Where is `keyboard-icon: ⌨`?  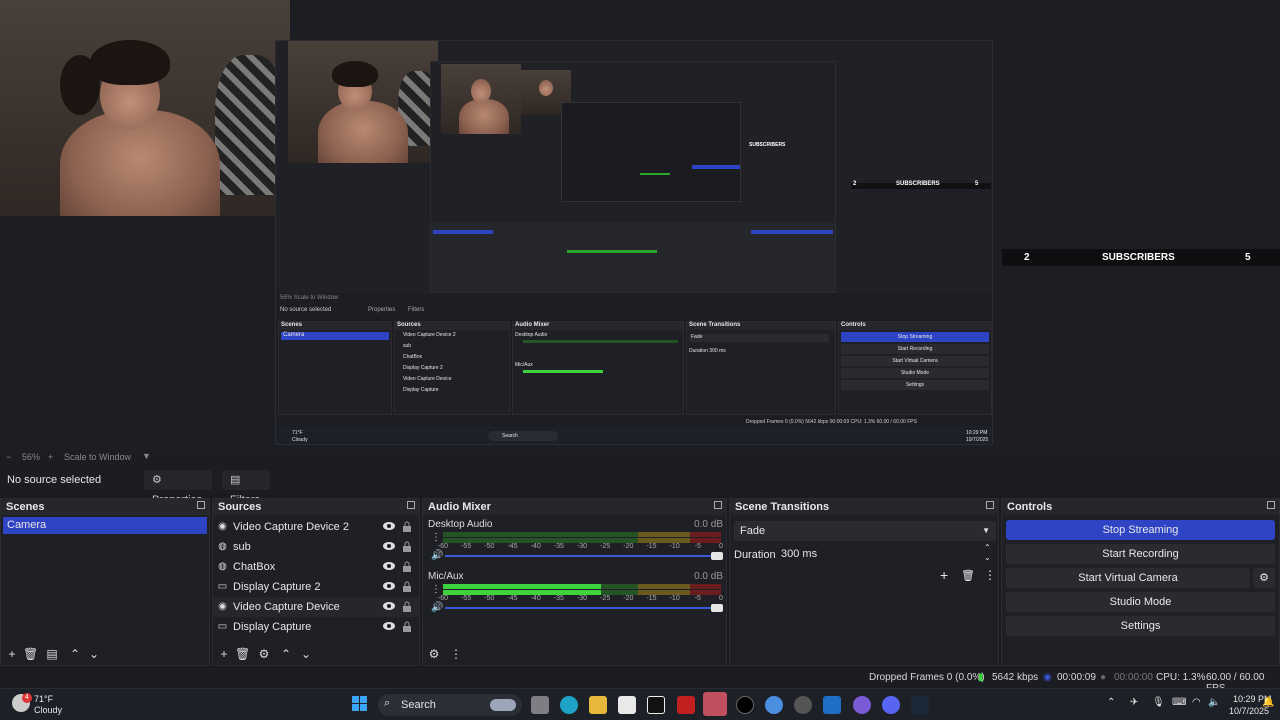 keyboard-icon: ⌨ is located at coordinates (1179, 702).